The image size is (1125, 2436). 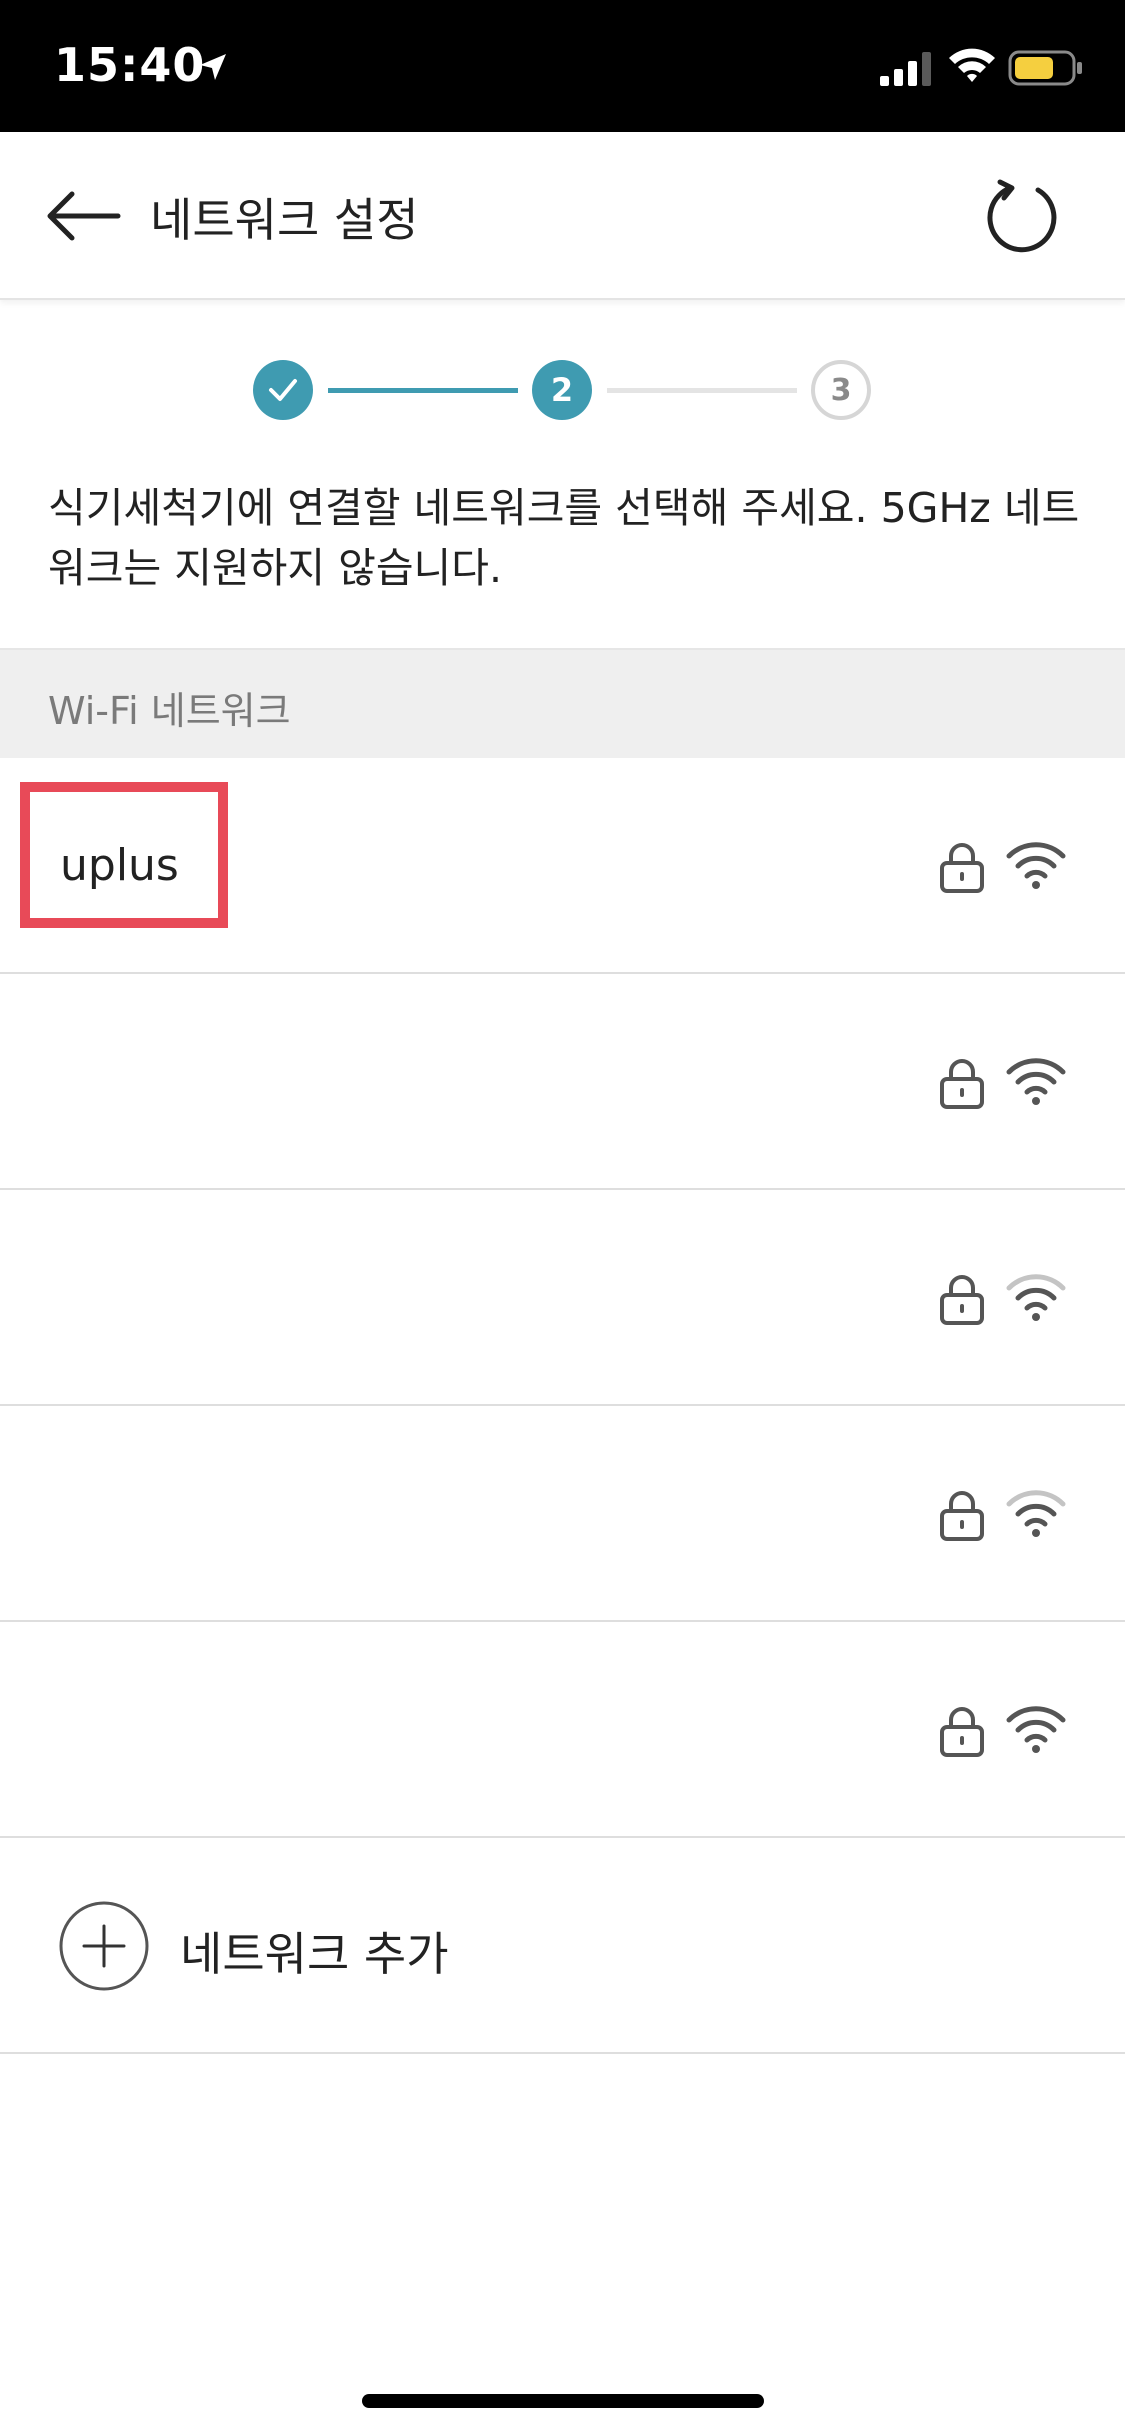 I want to click on network-row: uplus, so click(x=562, y=866).